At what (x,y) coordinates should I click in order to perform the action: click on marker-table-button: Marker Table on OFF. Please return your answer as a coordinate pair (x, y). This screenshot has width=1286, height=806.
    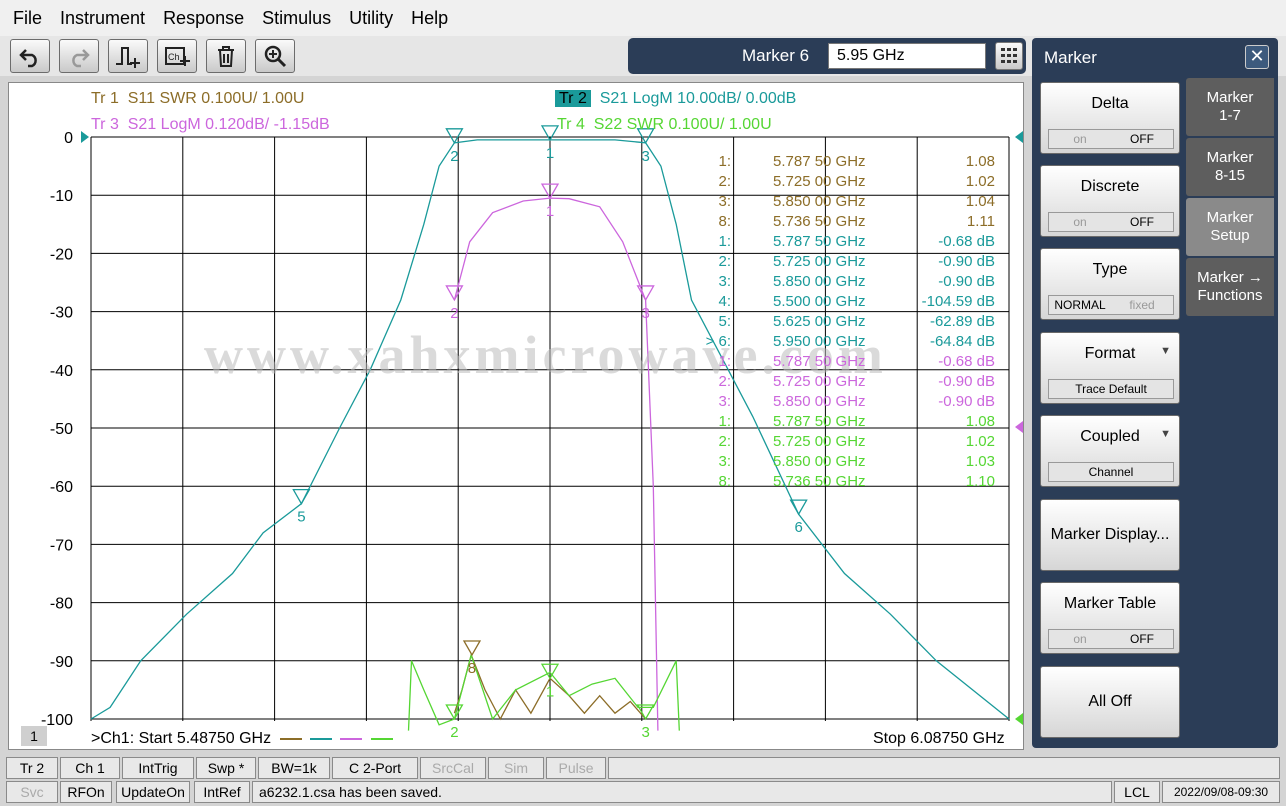
    Looking at the image, I should click on (1110, 618).